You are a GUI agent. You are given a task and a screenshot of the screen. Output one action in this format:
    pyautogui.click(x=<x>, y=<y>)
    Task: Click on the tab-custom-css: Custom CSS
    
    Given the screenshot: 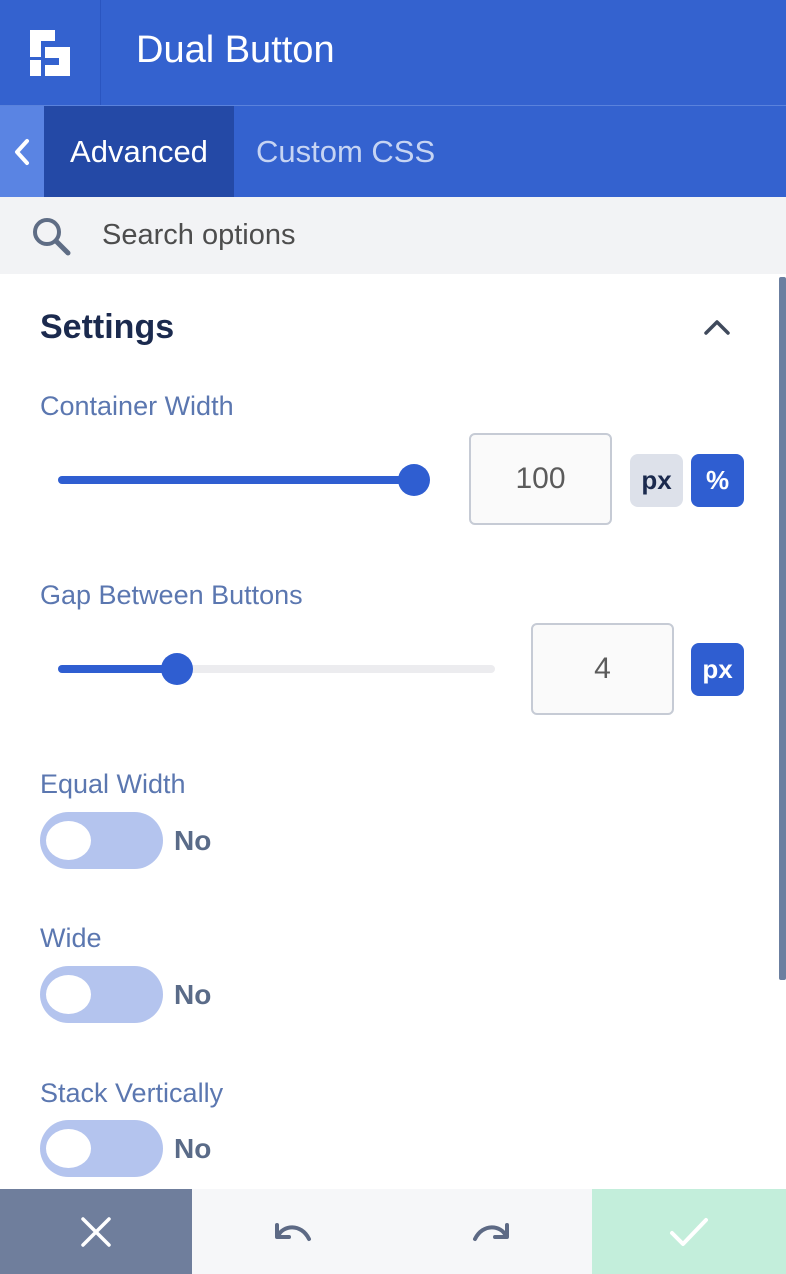 What is the action you would take?
    pyautogui.click(x=345, y=151)
    